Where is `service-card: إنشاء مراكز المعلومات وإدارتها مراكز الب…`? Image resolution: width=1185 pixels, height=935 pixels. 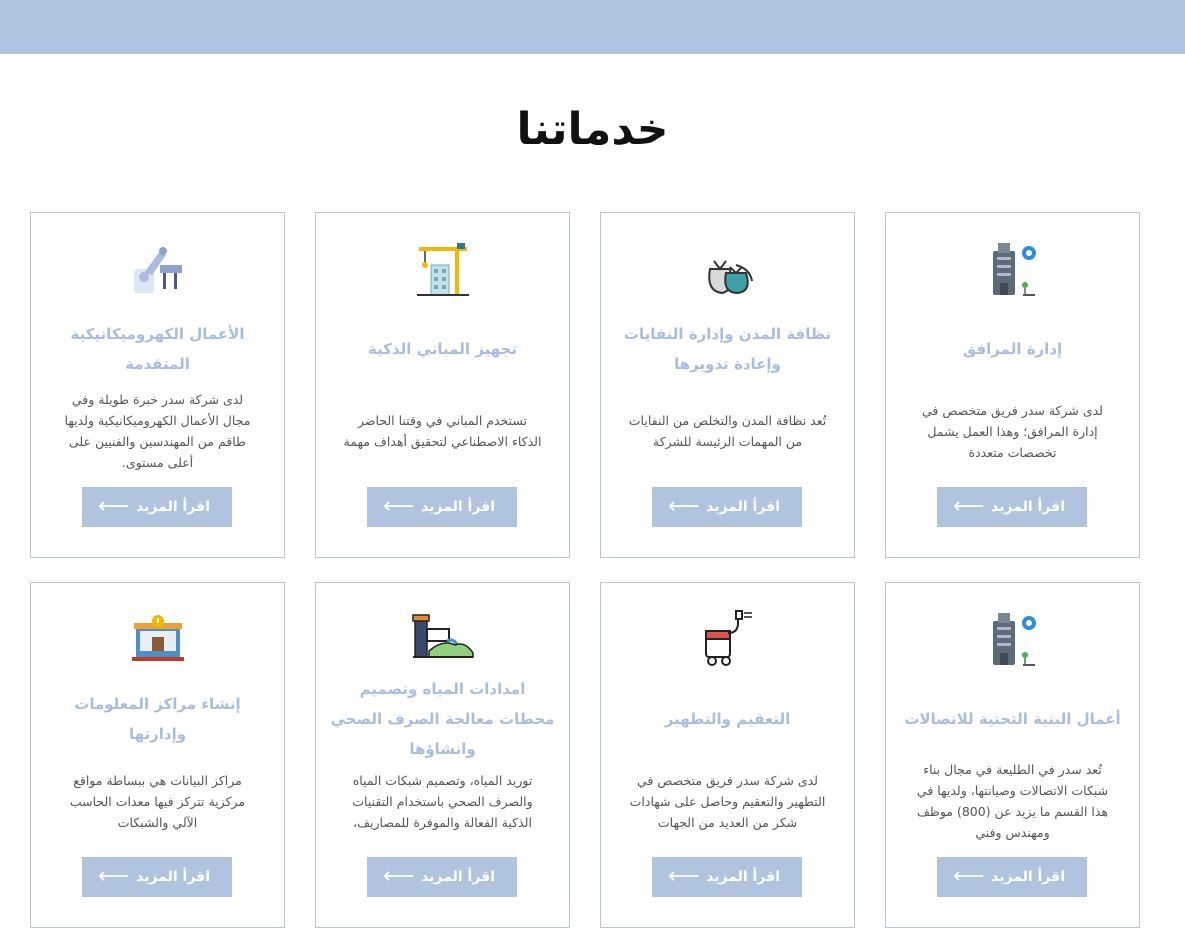
service-card: إنشاء مراكز المعلومات وإدارتها مراكز الب… is located at coordinates (157, 755).